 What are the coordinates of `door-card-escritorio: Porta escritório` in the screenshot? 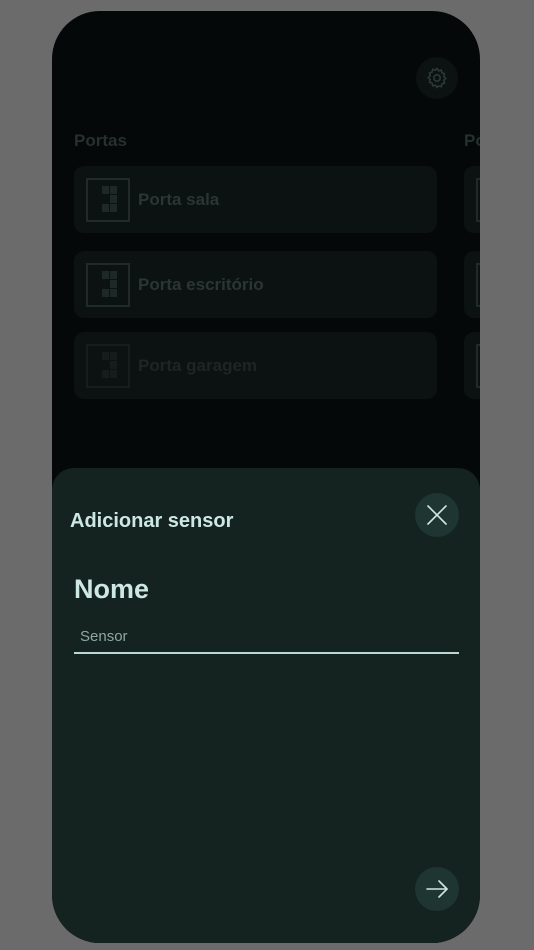 It's located at (255, 284).